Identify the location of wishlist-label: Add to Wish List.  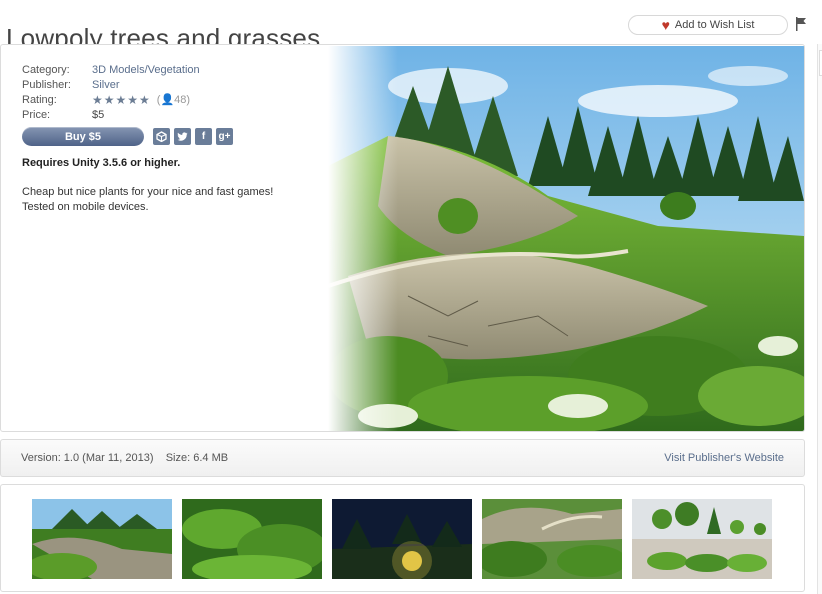
(714, 25).